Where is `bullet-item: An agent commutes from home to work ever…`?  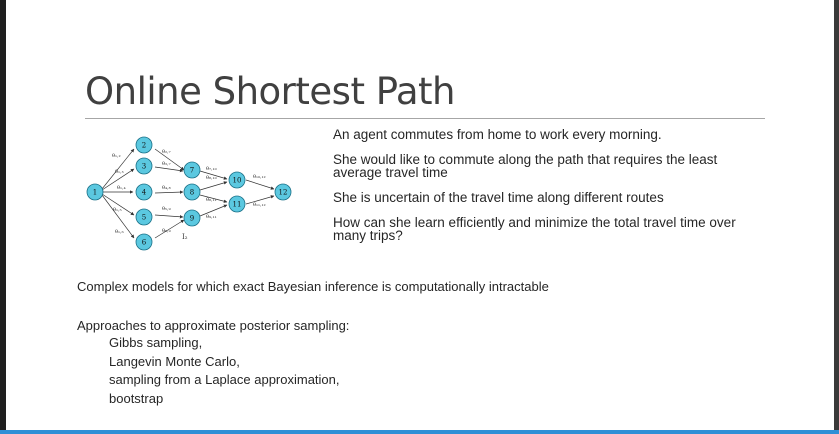 bullet-item: An agent commutes from home to work ever… is located at coordinates (497, 134).